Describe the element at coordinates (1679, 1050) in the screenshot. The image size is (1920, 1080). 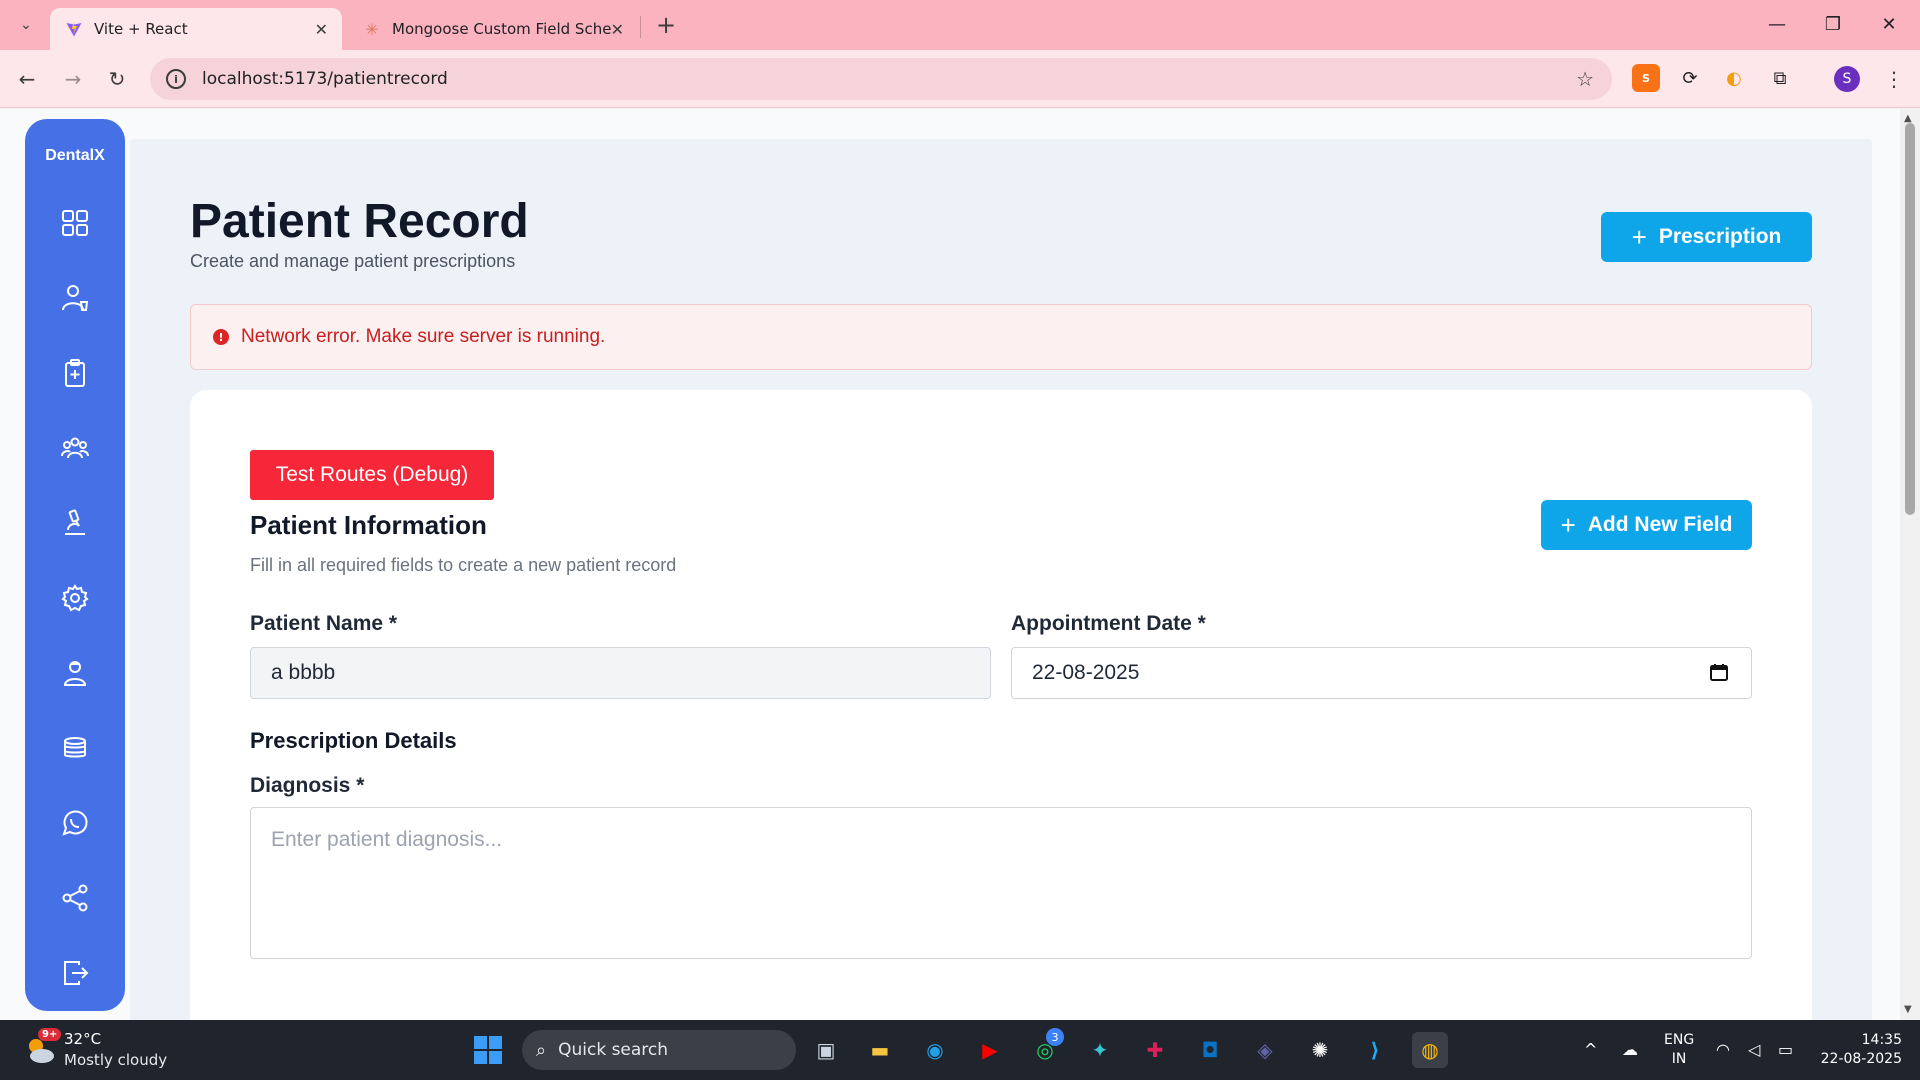
I see `language-indicator: ENG IN` at that location.